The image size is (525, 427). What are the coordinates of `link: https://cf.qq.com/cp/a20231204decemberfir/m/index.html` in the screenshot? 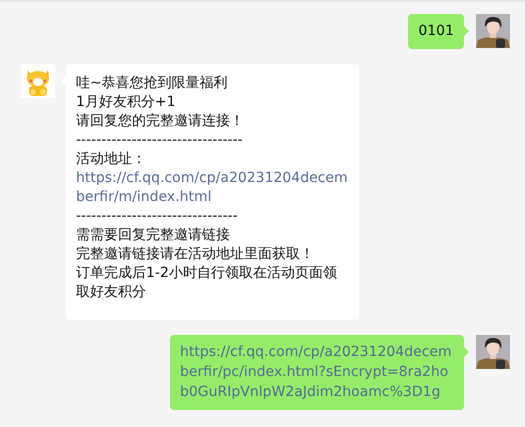 It's located at (213, 188).